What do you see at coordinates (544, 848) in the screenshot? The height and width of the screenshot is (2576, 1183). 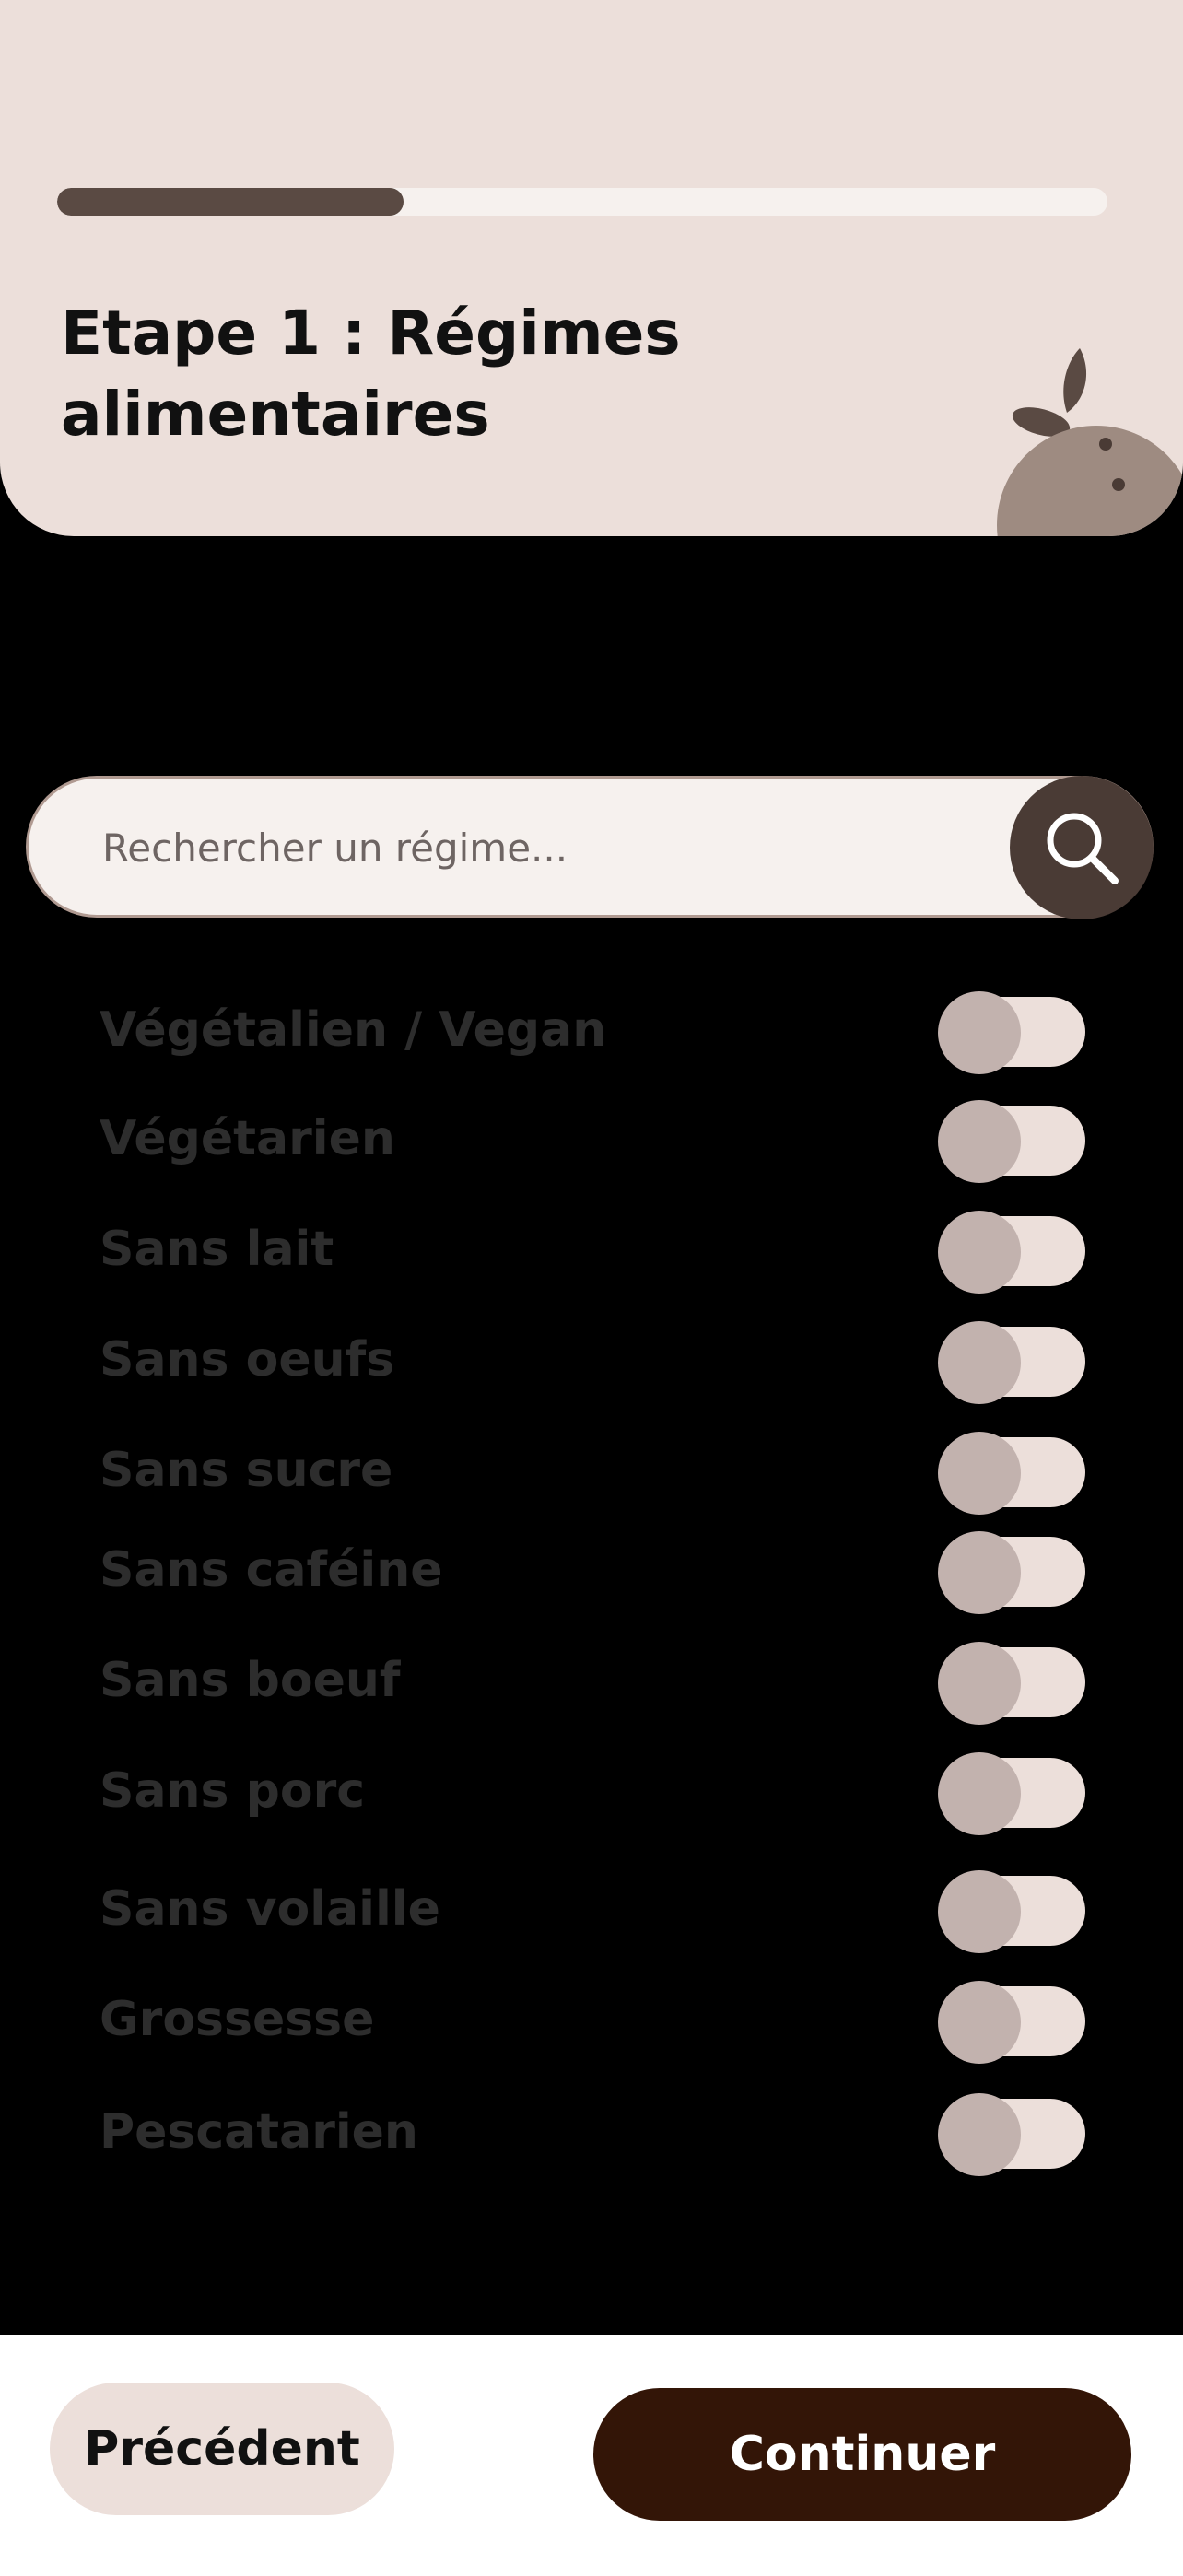 I see `search-input` at bounding box center [544, 848].